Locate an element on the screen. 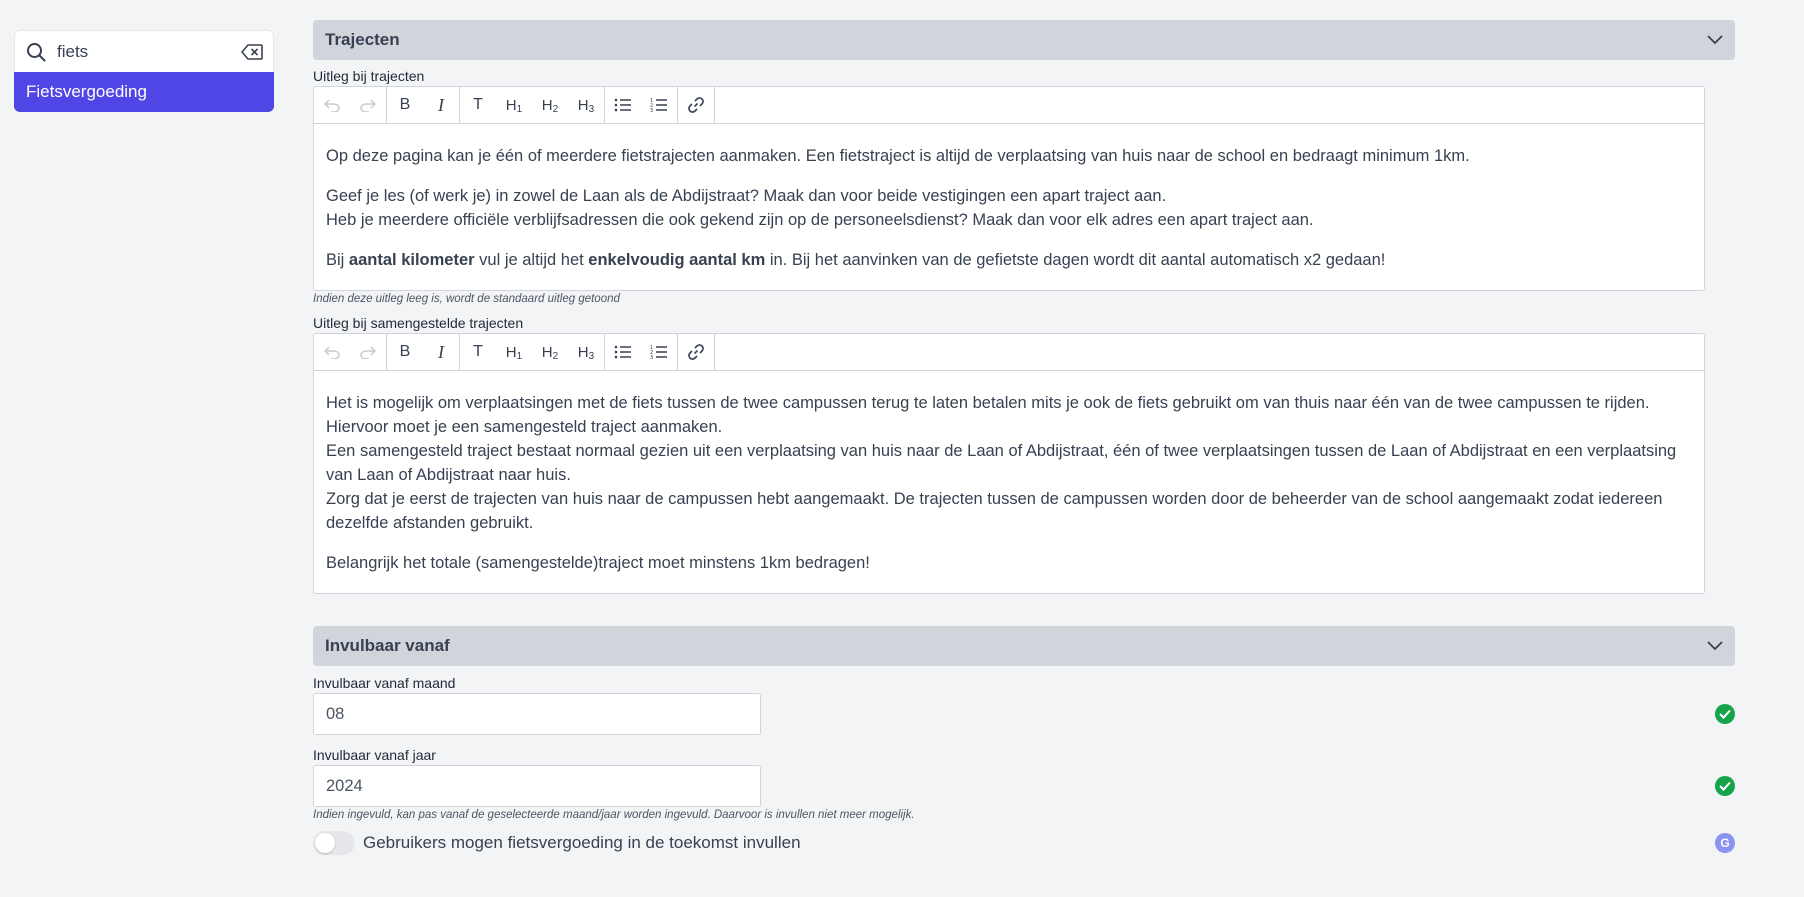 This screenshot has width=1804, height=897. toggle-knob is located at coordinates (325, 843).